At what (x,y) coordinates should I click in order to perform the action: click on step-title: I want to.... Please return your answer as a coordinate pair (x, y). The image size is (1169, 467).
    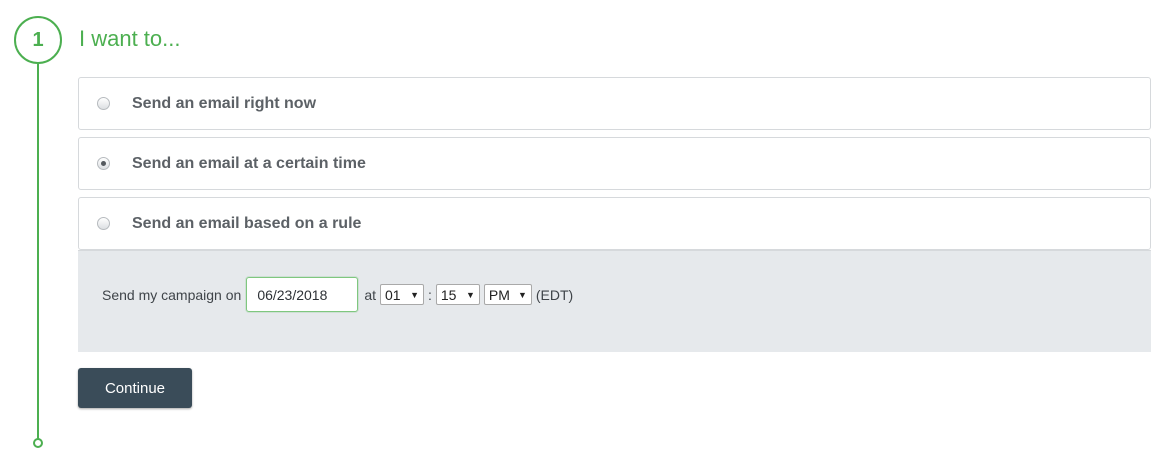
    Looking at the image, I should click on (130, 38).